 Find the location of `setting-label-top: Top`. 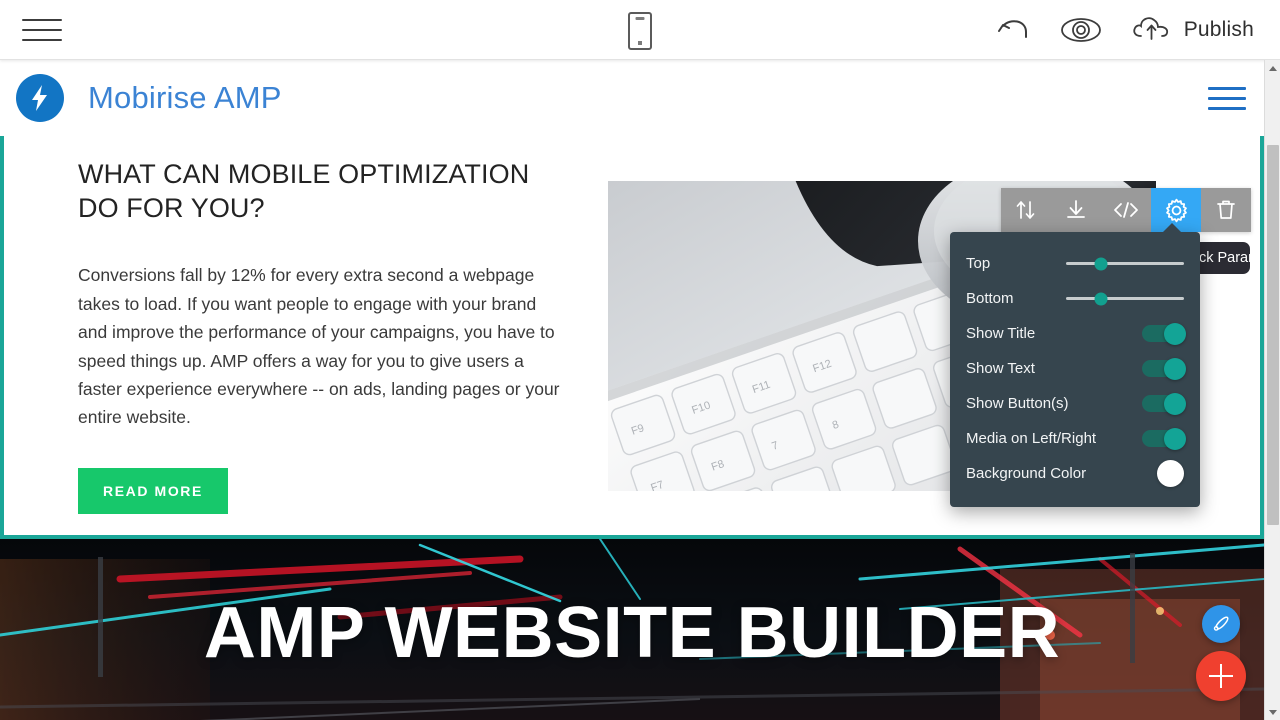

setting-label-top: Top is located at coordinates (978, 263).